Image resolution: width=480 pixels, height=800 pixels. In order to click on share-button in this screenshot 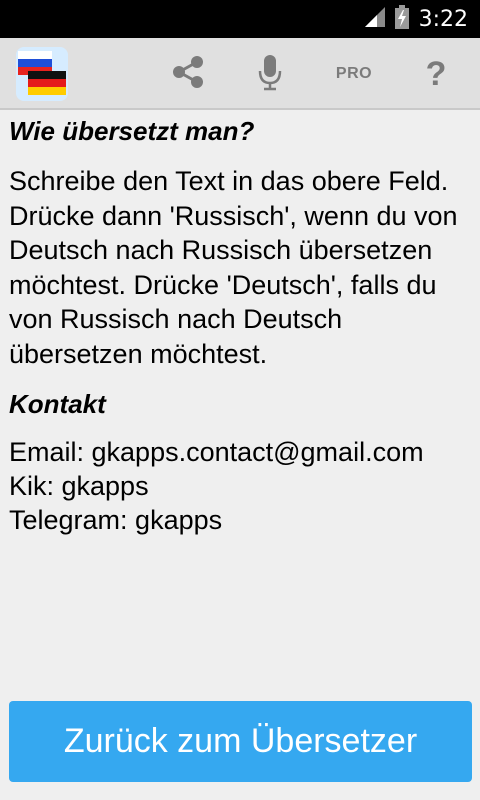, I will do `click(188, 74)`.